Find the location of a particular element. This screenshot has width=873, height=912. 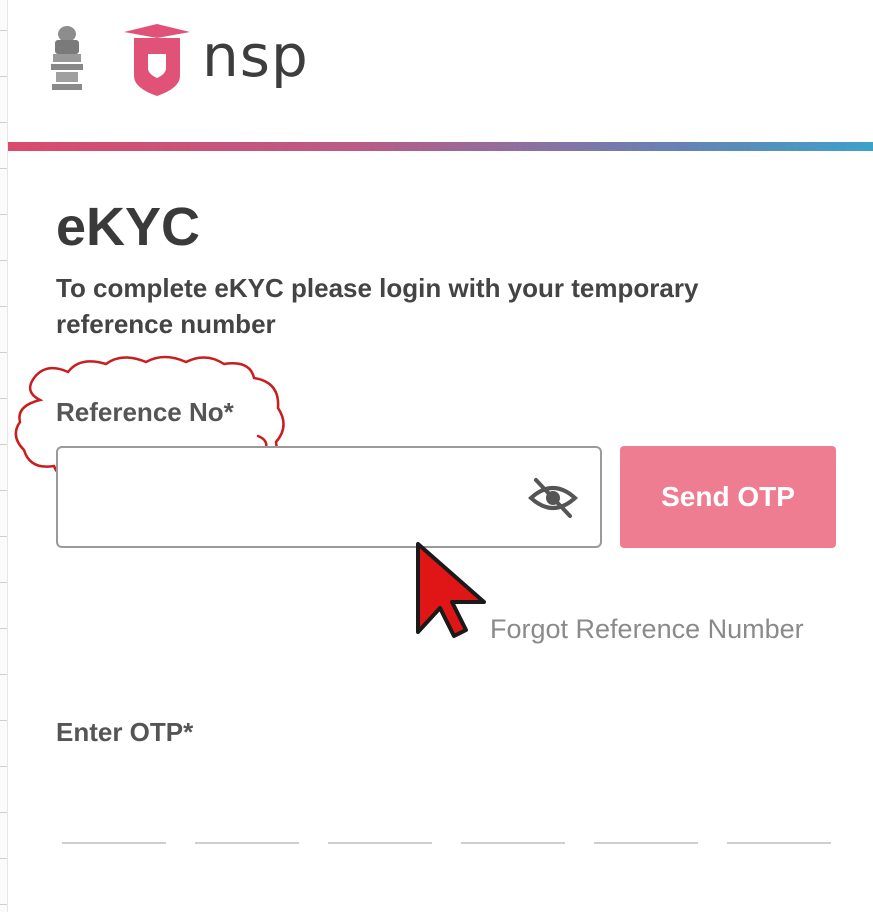

reference-no-field is located at coordinates (329, 497).